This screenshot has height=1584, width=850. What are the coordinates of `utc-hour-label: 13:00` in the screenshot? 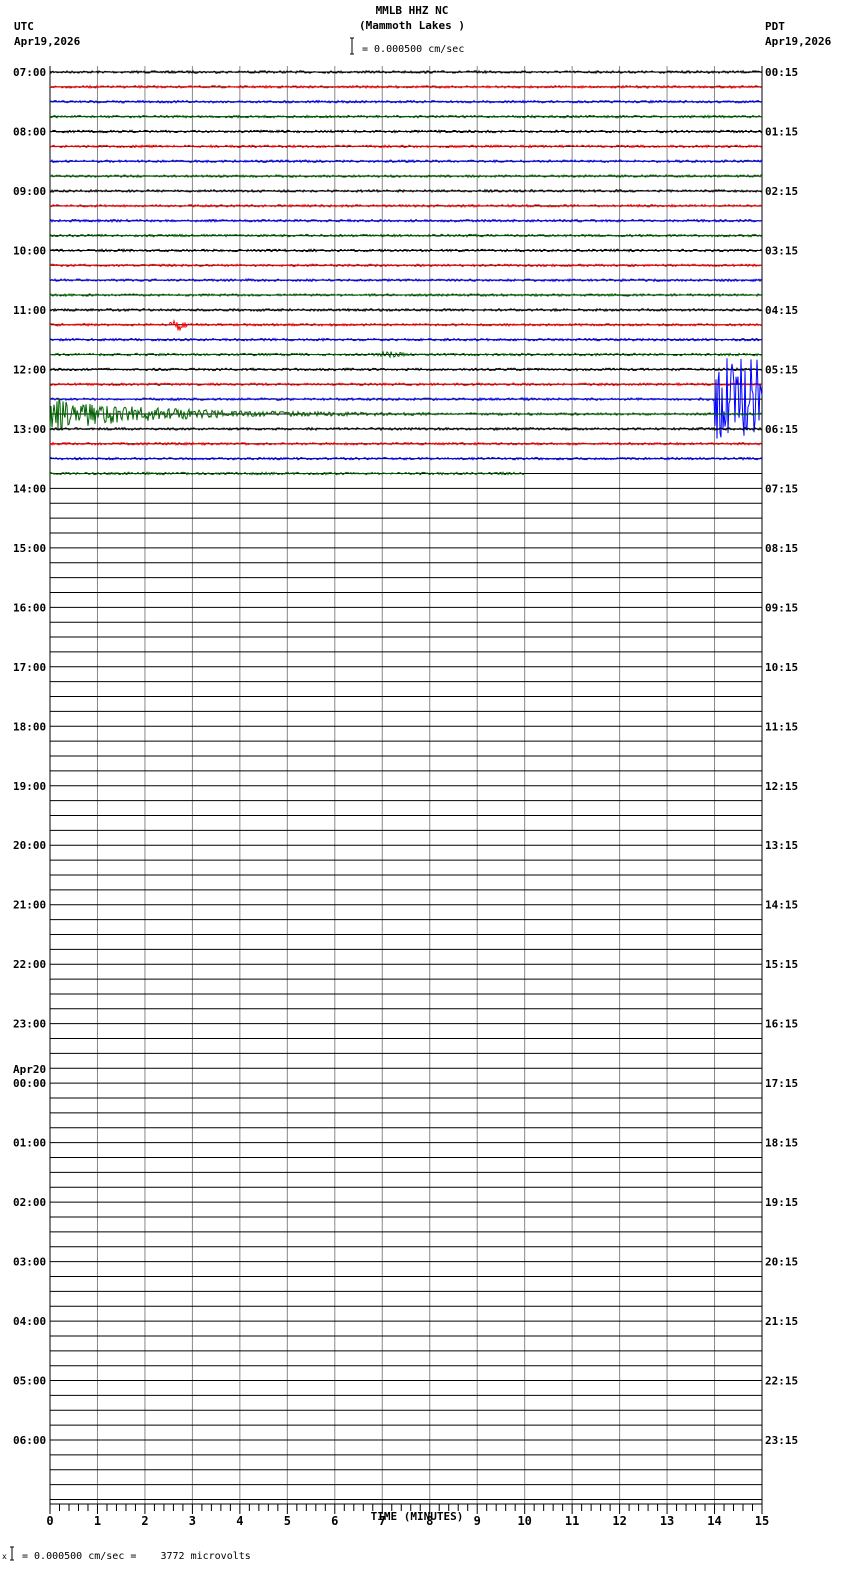 It's located at (29, 429).